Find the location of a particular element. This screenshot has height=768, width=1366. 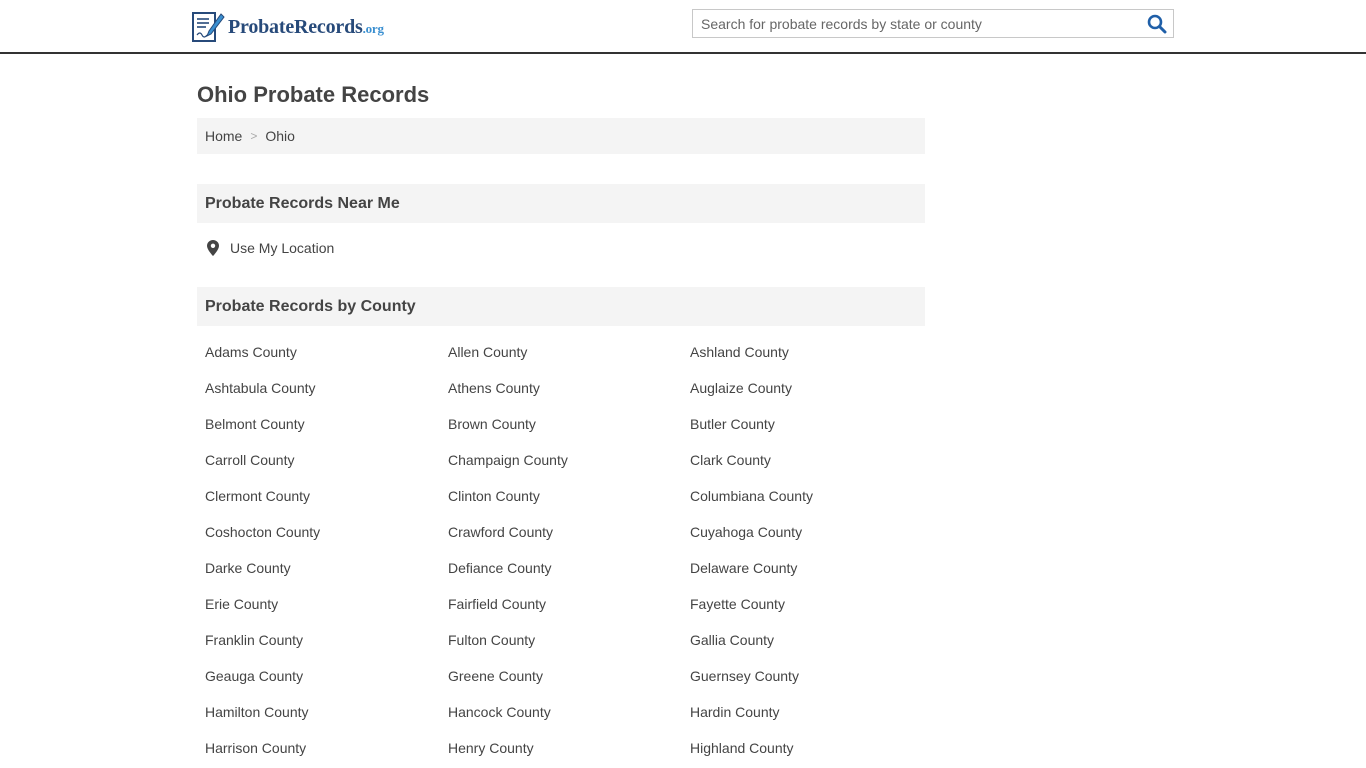

county-link: Brown County is located at coordinates (569, 424).